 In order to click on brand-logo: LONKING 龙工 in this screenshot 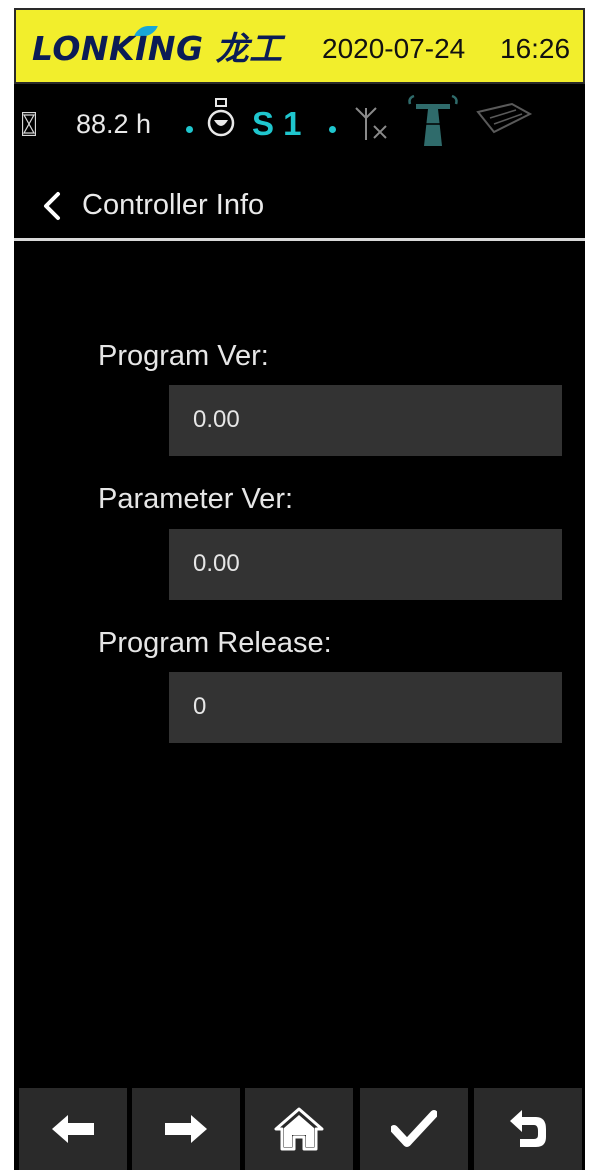, I will do `click(167, 49)`.